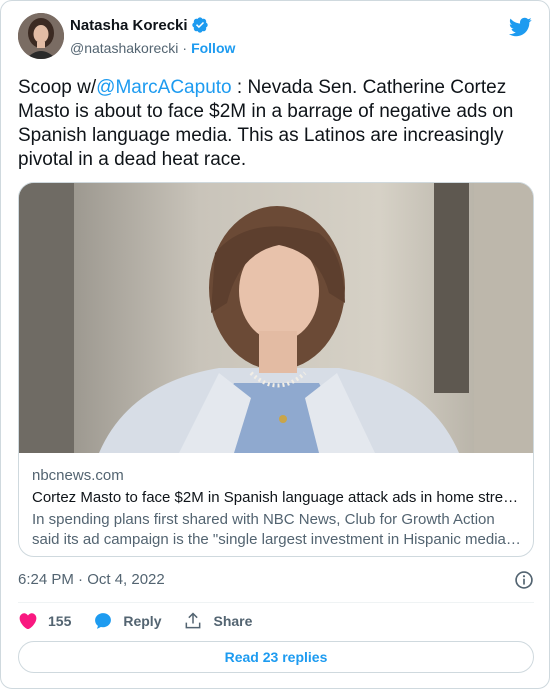 This screenshot has height=689, width=550. Describe the element at coordinates (233, 621) in the screenshot. I see `share-label: Share` at that location.